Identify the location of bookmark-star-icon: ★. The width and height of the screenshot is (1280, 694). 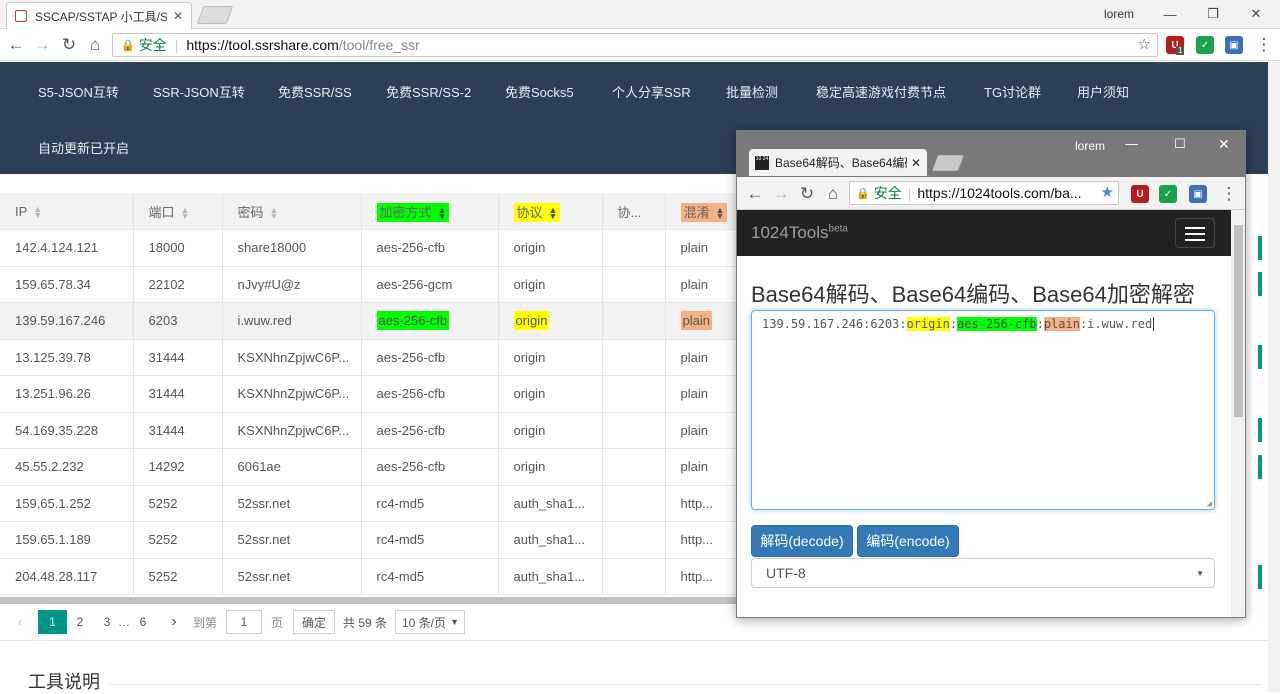
(1107, 192).